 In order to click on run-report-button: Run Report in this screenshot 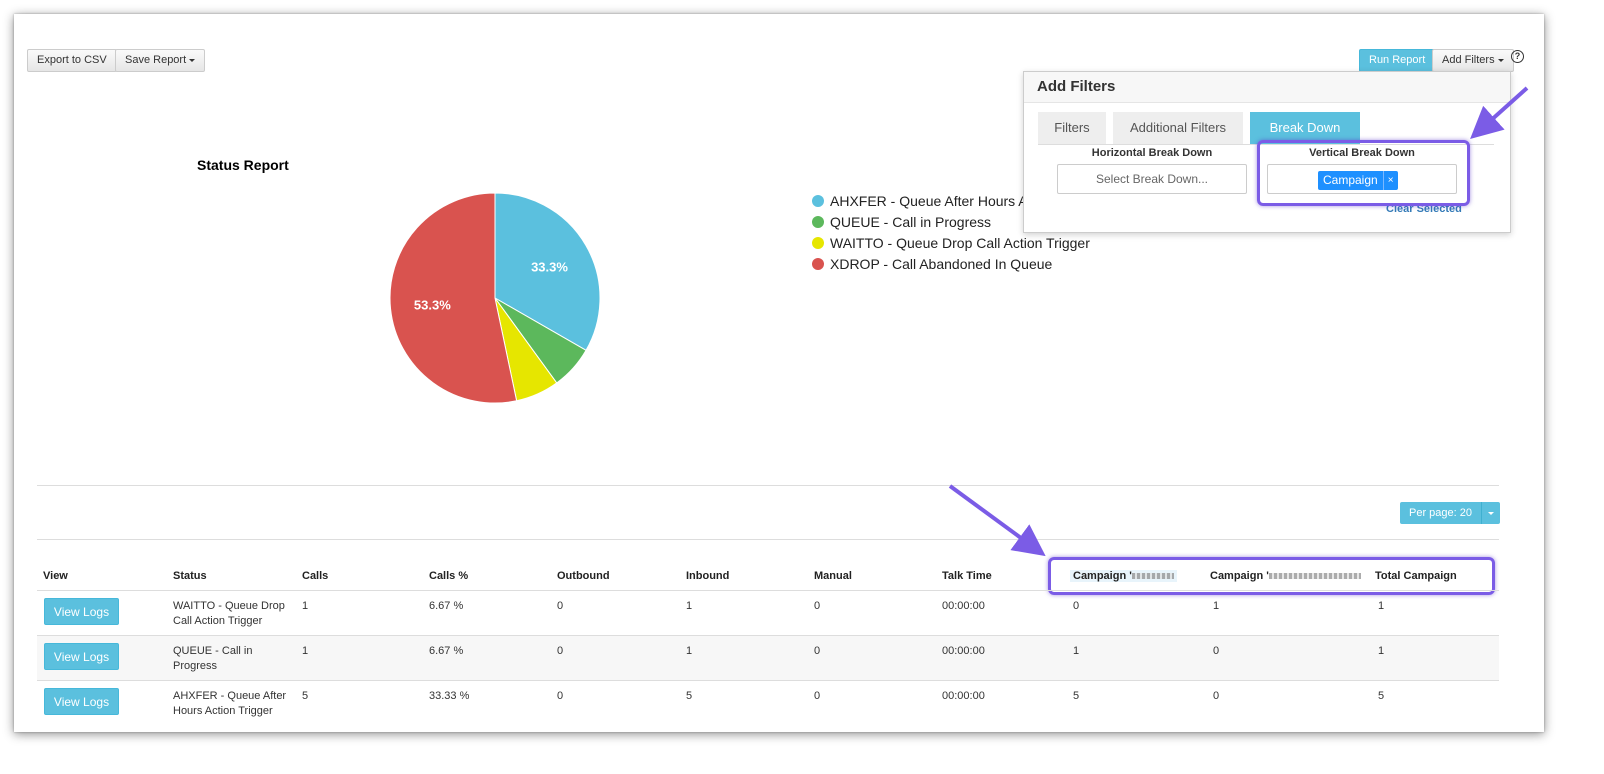, I will do `click(1397, 60)`.